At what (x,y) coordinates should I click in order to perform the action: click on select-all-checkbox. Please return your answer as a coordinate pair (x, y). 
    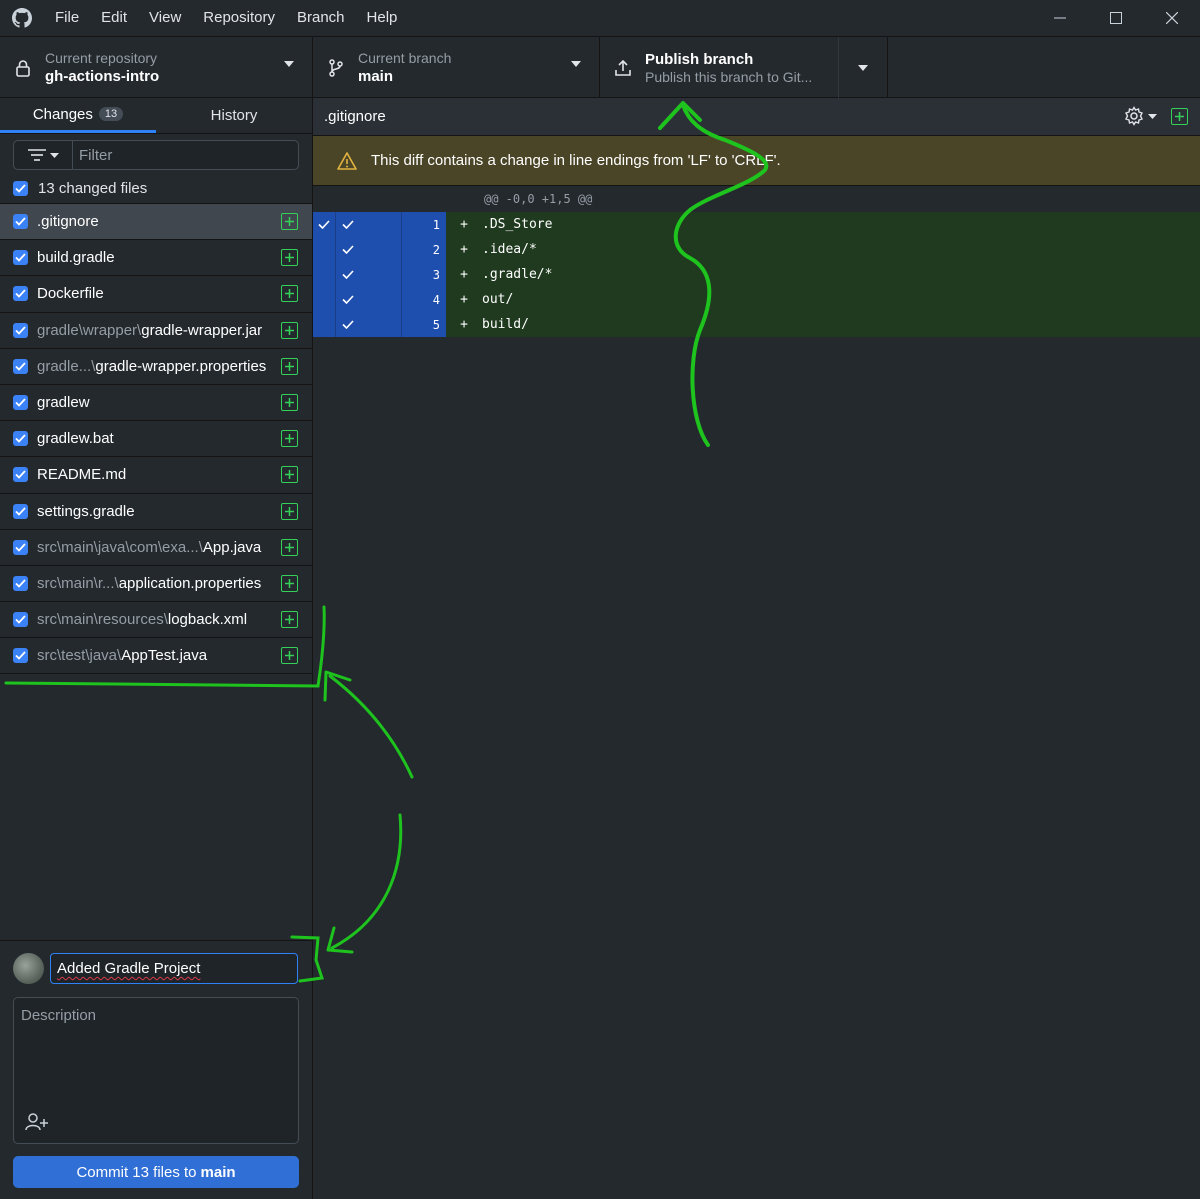
    Looking at the image, I should click on (20, 188).